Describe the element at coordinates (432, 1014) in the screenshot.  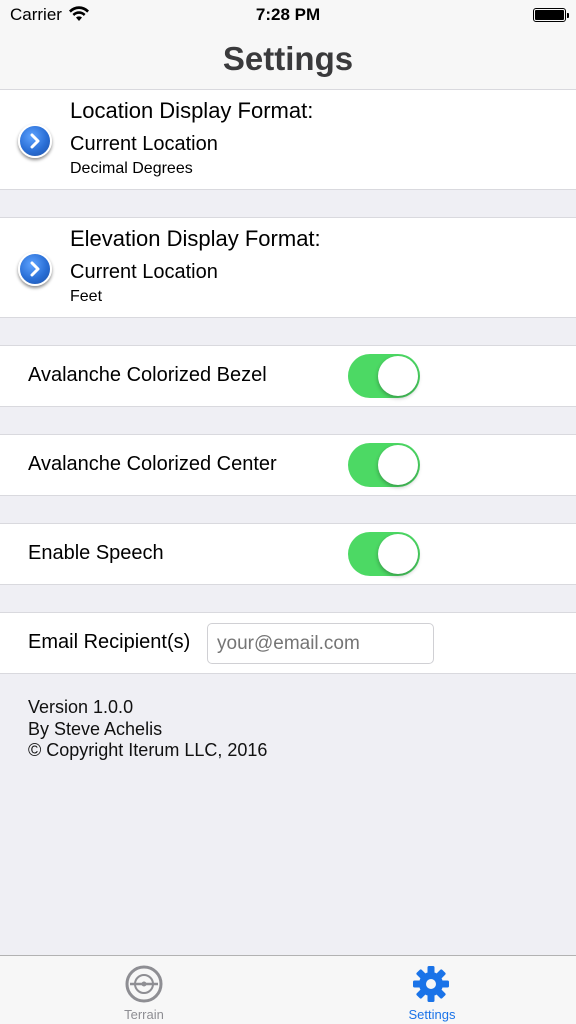
I see `tab-settings-label: Settings` at that location.